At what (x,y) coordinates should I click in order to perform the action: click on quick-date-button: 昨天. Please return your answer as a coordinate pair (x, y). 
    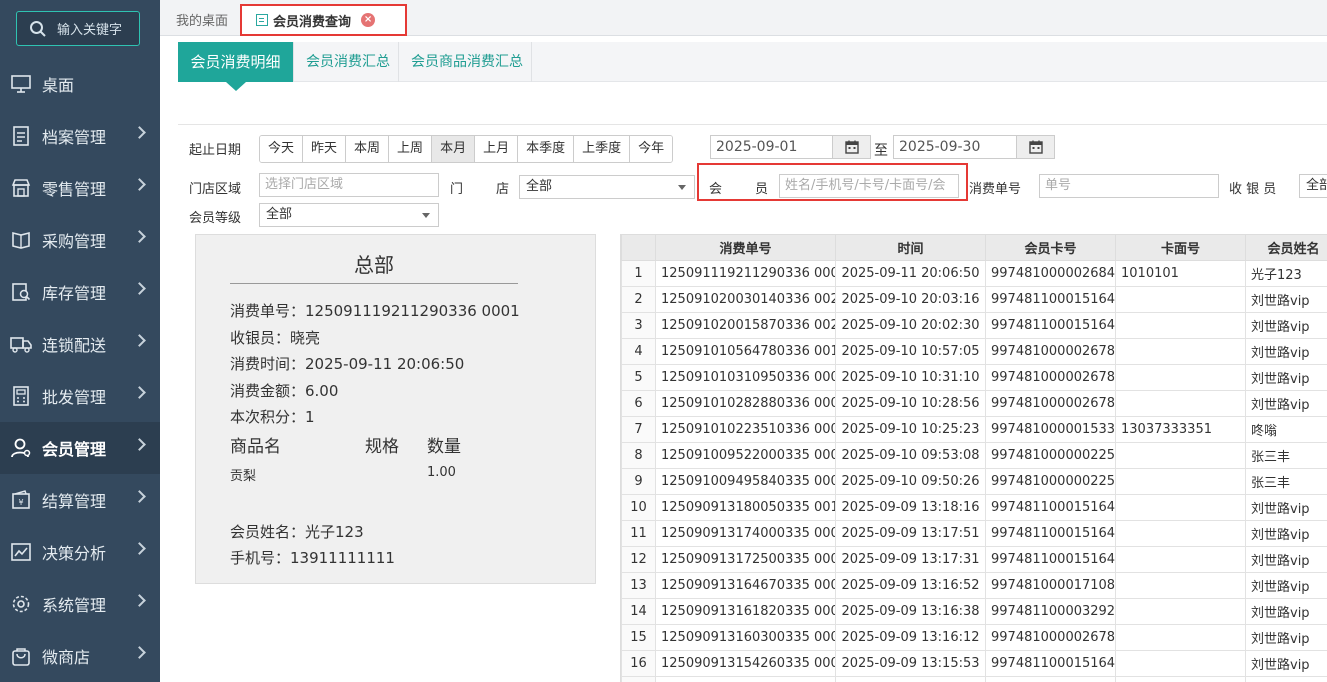
    Looking at the image, I should click on (325, 149).